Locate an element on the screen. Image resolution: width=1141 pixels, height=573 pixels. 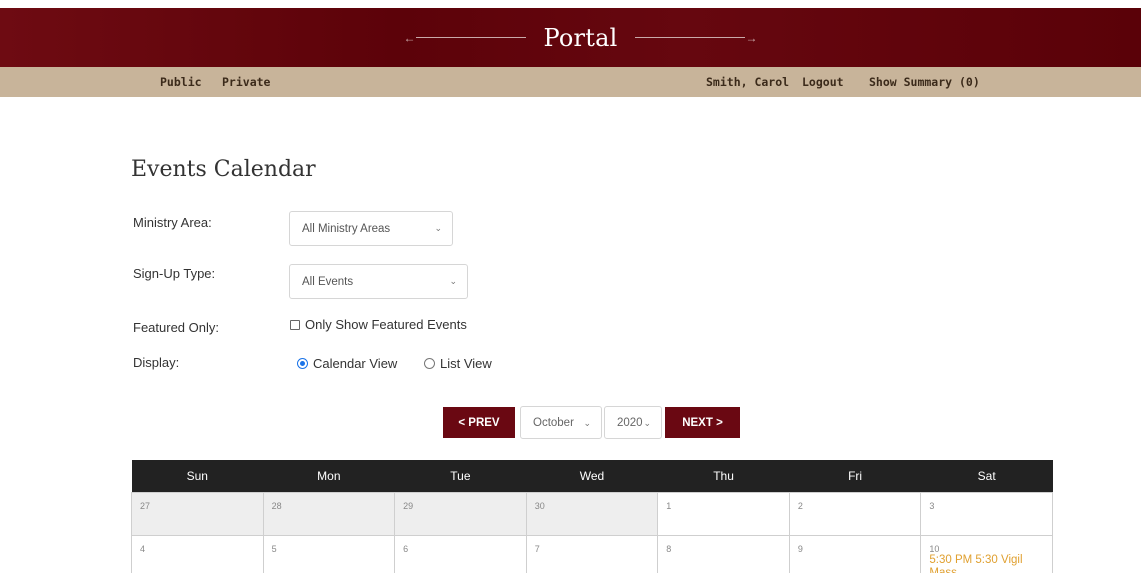
calendar-day-cell: 27 is located at coordinates (197, 513).